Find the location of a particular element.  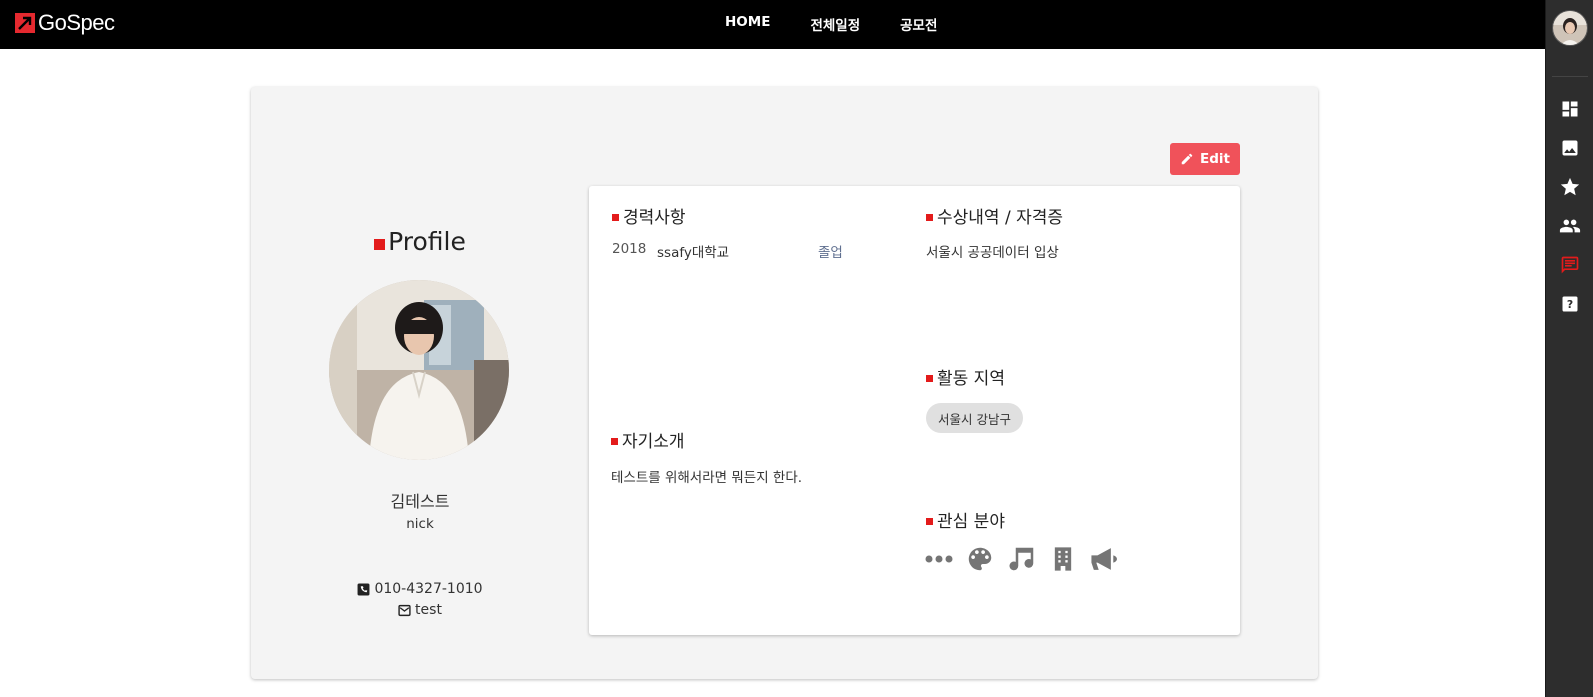

music-note-icon is located at coordinates (1021, 559).